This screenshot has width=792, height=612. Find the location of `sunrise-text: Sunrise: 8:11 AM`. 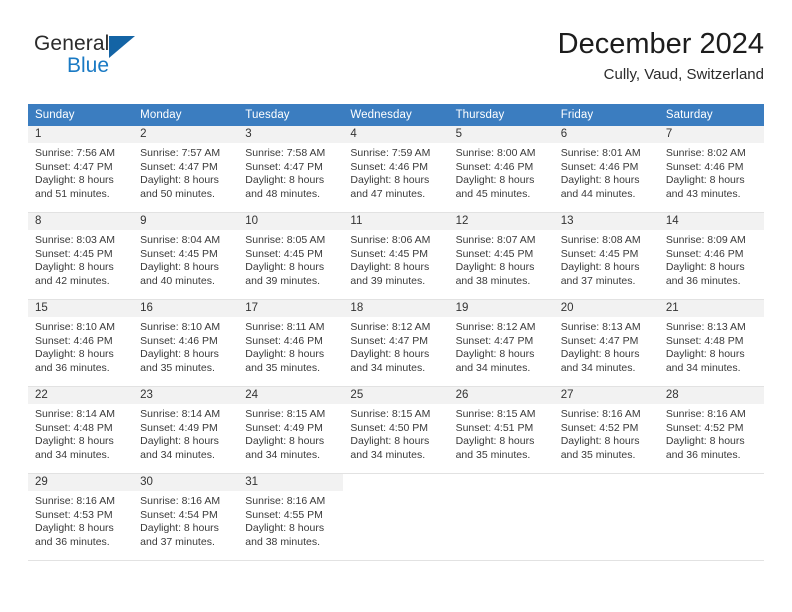

sunrise-text: Sunrise: 8:11 AM is located at coordinates (285, 327).